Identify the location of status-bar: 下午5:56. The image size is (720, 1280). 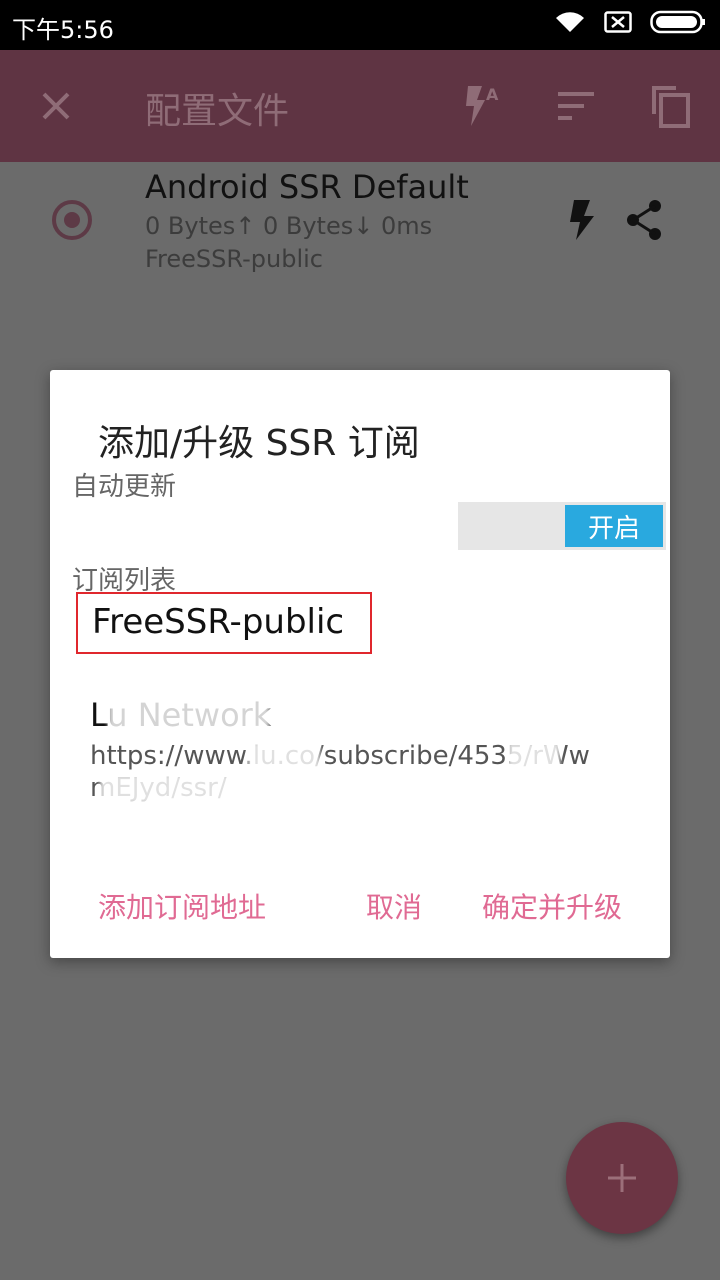
(360, 25).